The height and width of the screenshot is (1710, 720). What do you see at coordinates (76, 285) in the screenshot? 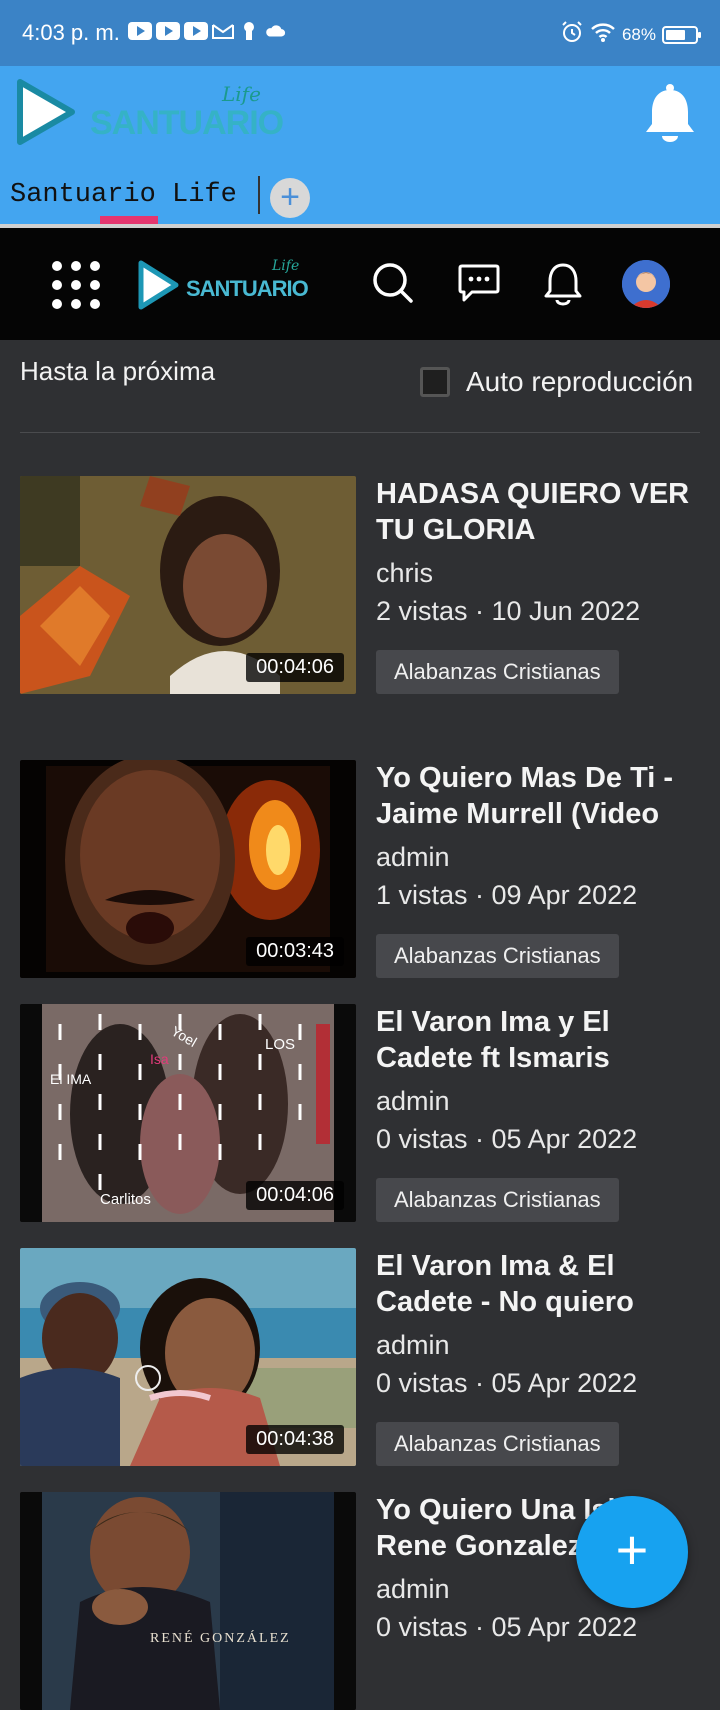
I see `apps-grid-icon` at bounding box center [76, 285].